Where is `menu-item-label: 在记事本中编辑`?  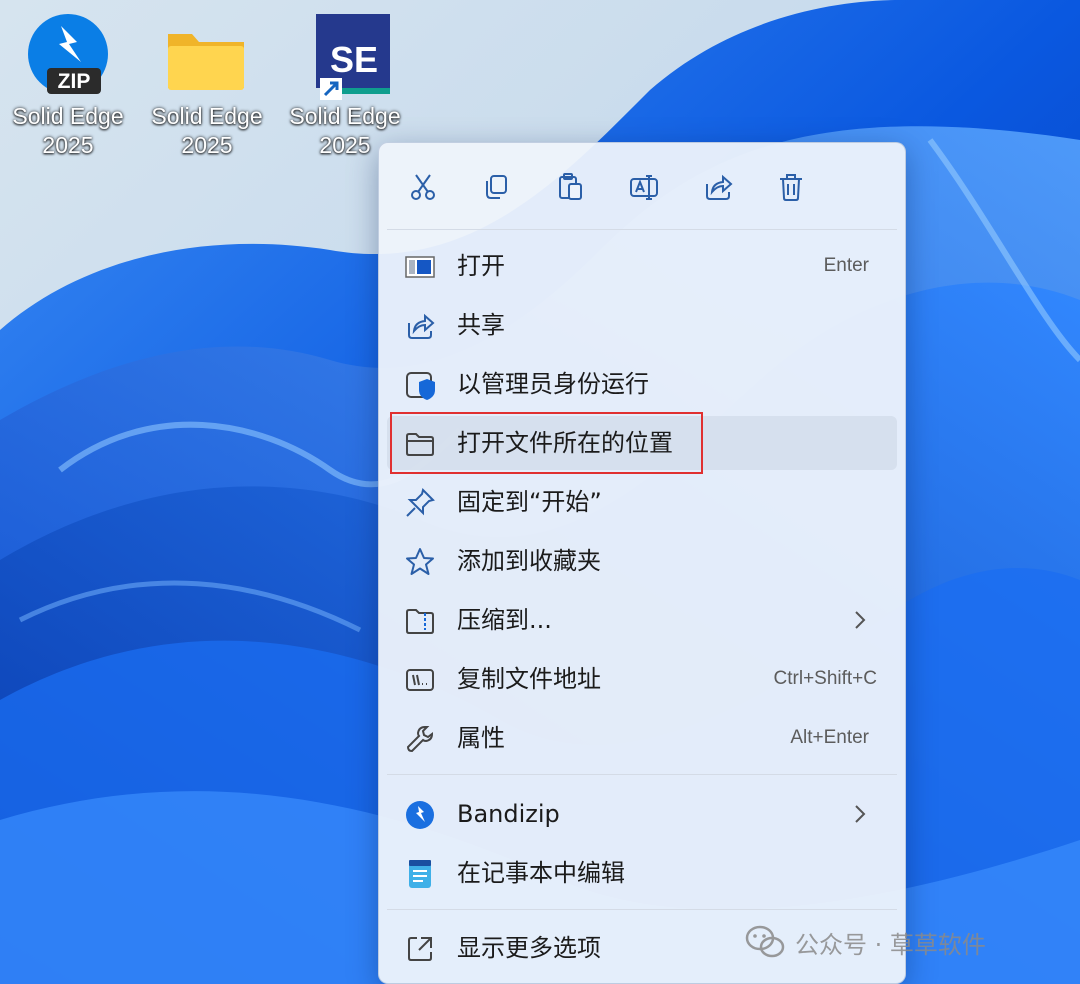
menu-item-label: 在记事本中编辑 is located at coordinates (541, 873).